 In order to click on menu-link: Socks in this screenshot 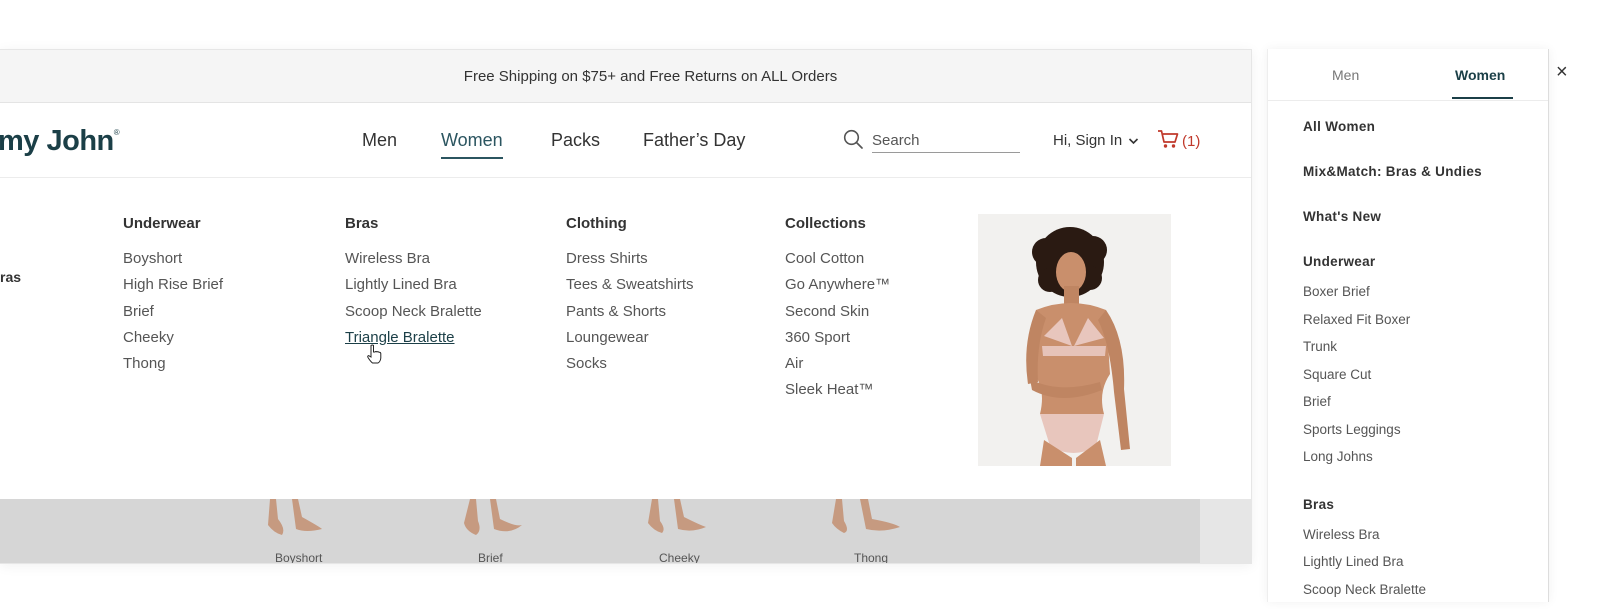, I will do `click(630, 364)`.